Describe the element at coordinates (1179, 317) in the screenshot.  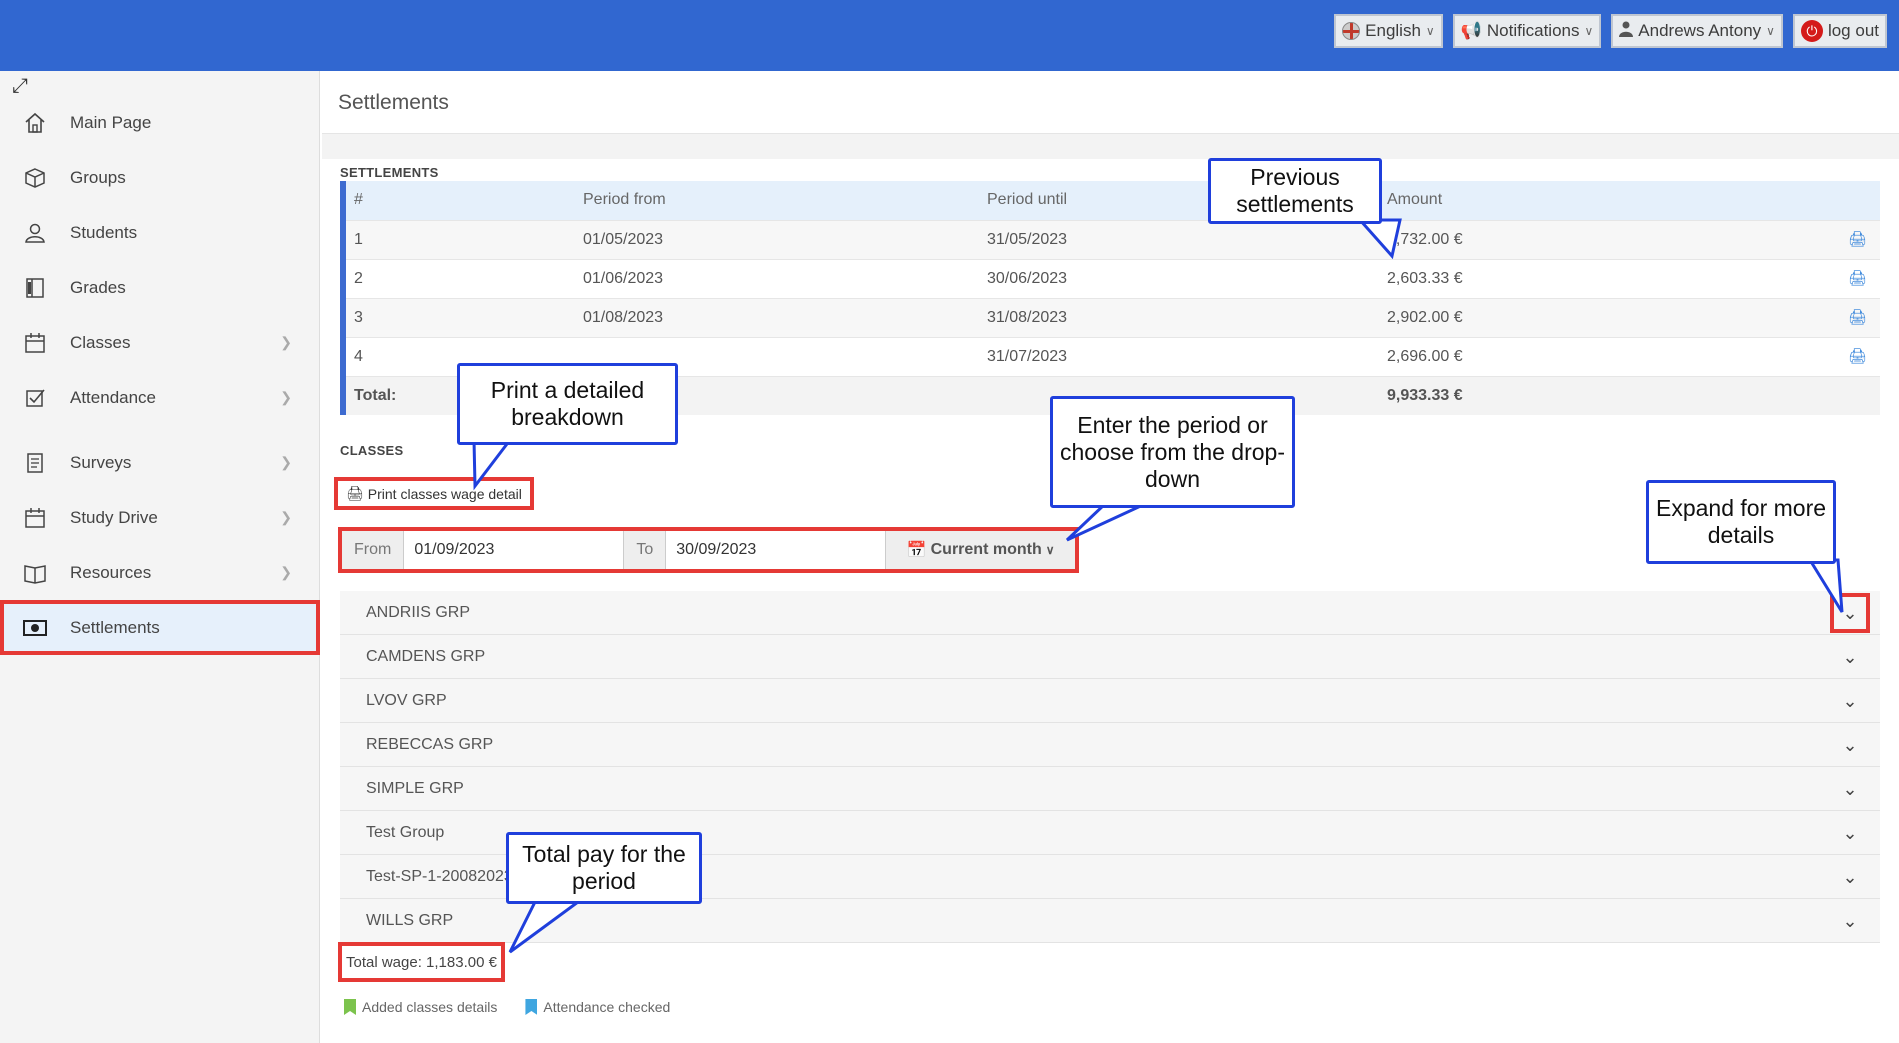
I see `period-until: 31/08/2023` at that location.